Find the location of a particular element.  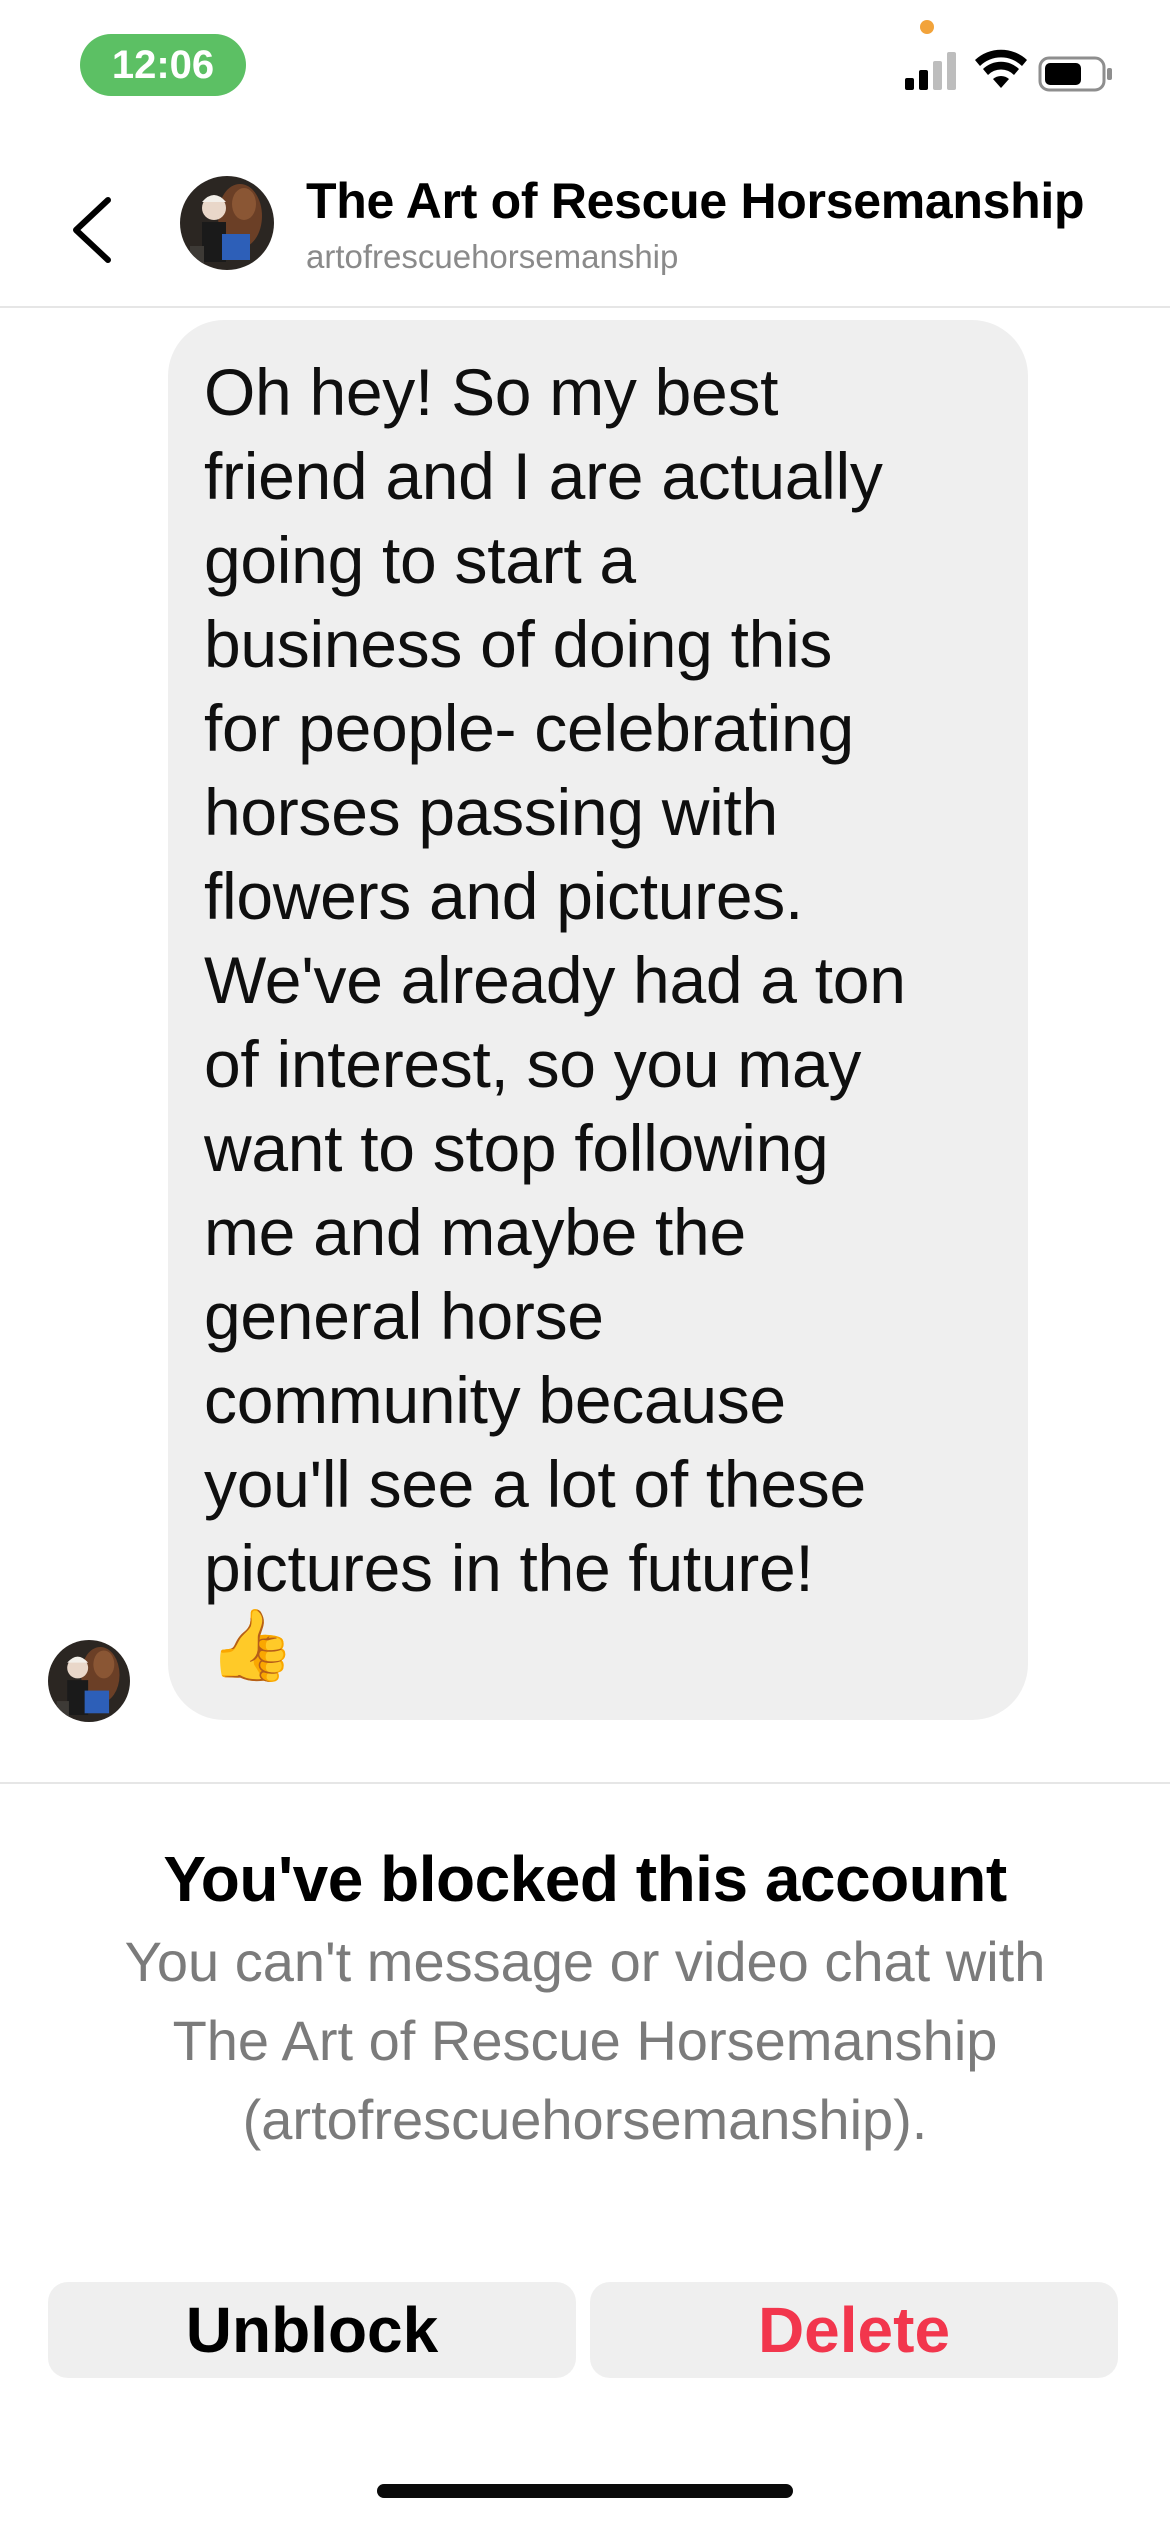

delete-button: Delete is located at coordinates (854, 2330).